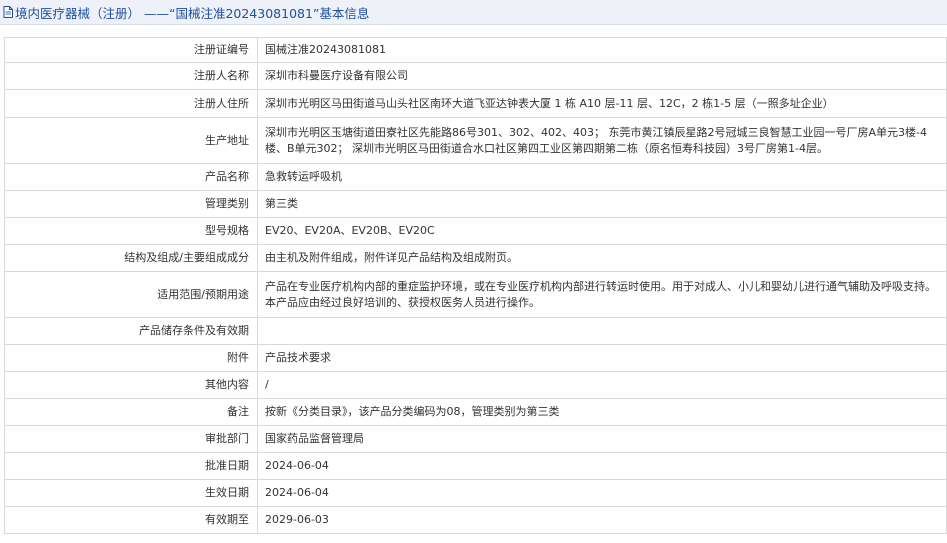 The image size is (947, 543). I want to click on row-label: 其他内容, so click(131, 385).